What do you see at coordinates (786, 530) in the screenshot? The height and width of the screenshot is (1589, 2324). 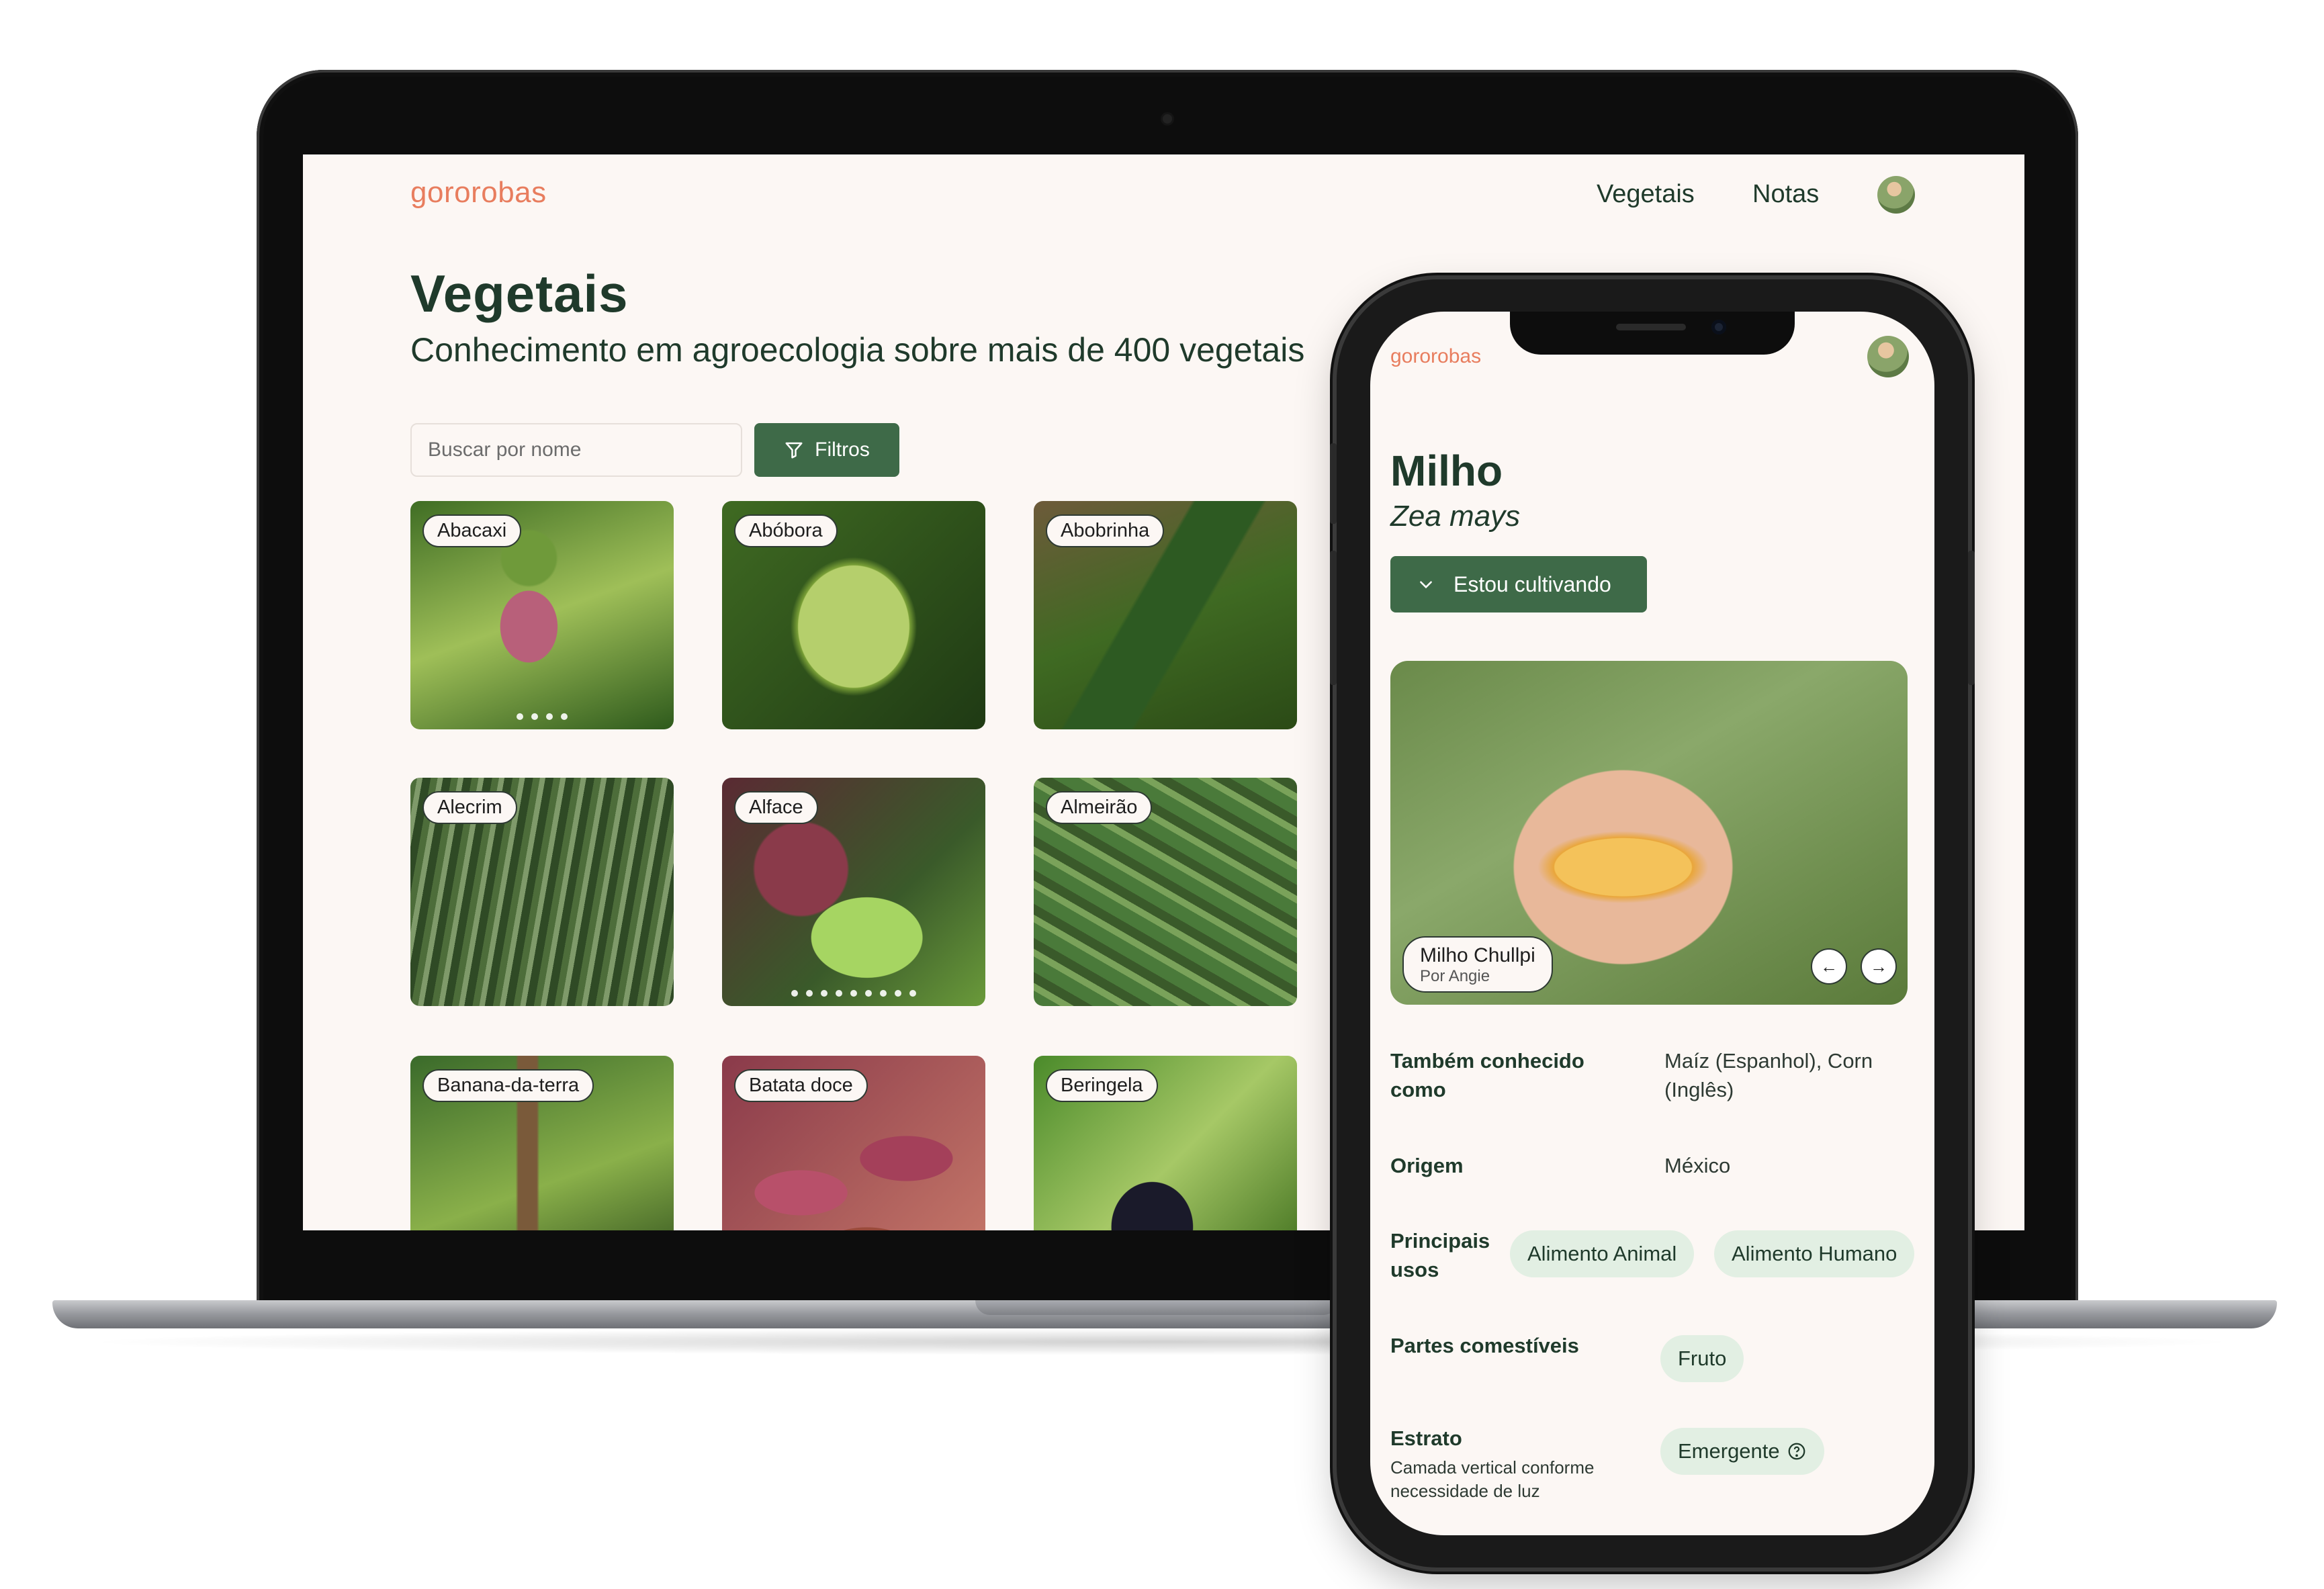 I see `card-label: Abóbora` at bounding box center [786, 530].